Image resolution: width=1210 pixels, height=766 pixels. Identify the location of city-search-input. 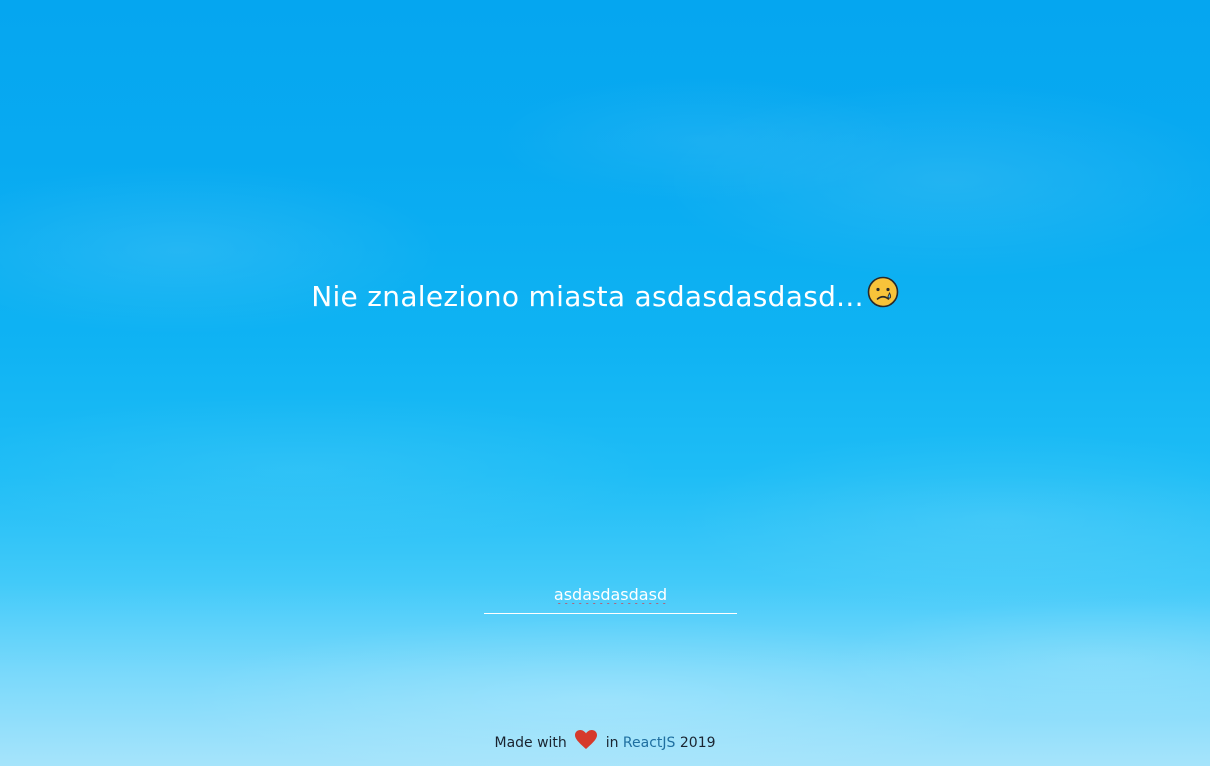
(610, 595).